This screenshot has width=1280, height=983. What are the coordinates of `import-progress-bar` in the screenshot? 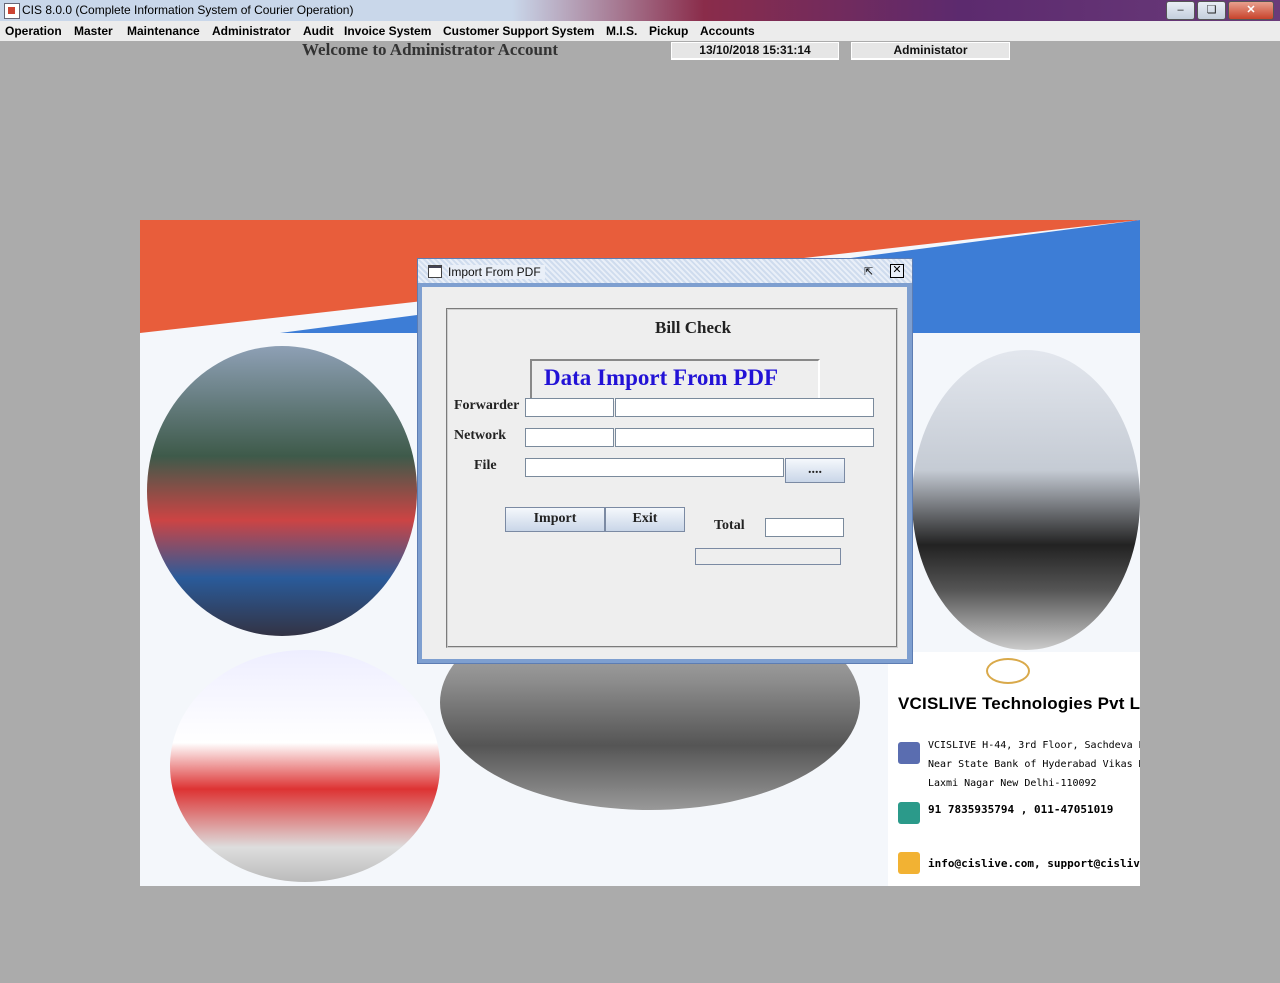 It's located at (768, 556).